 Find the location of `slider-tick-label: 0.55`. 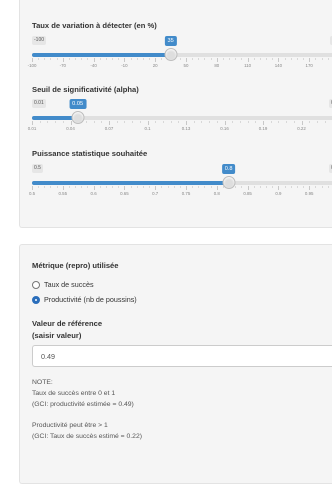

slider-tick-label: 0.55 is located at coordinates (63, 193).